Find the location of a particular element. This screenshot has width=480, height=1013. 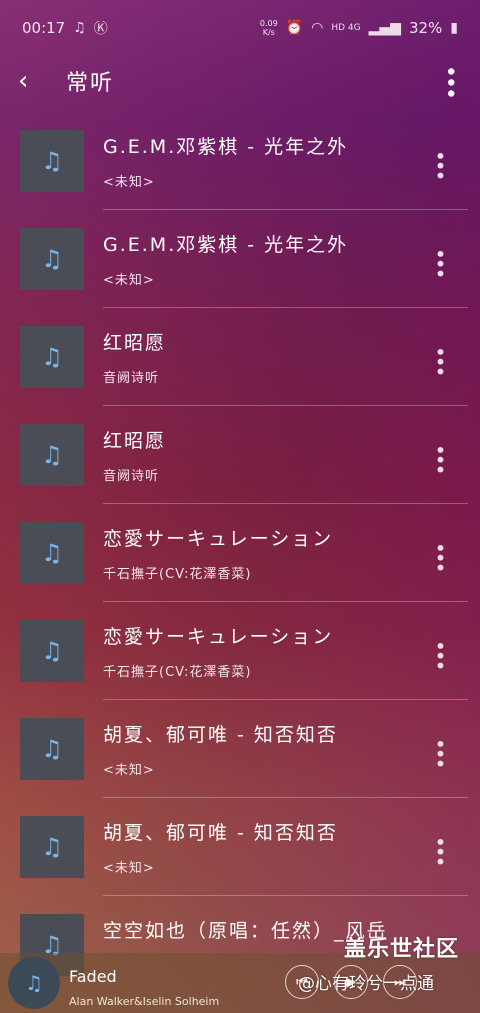

network-type: HD 4G is located at coordinates (346, 28).